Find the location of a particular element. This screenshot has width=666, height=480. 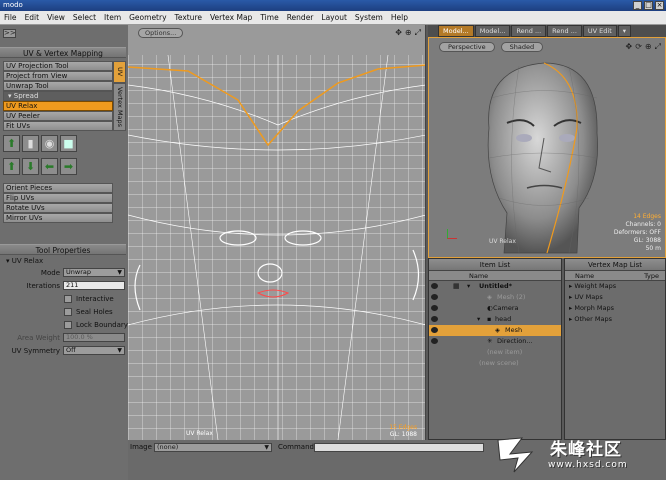

tab-vertex-maps: Vertex Maps is located at coordinates (119, 107).